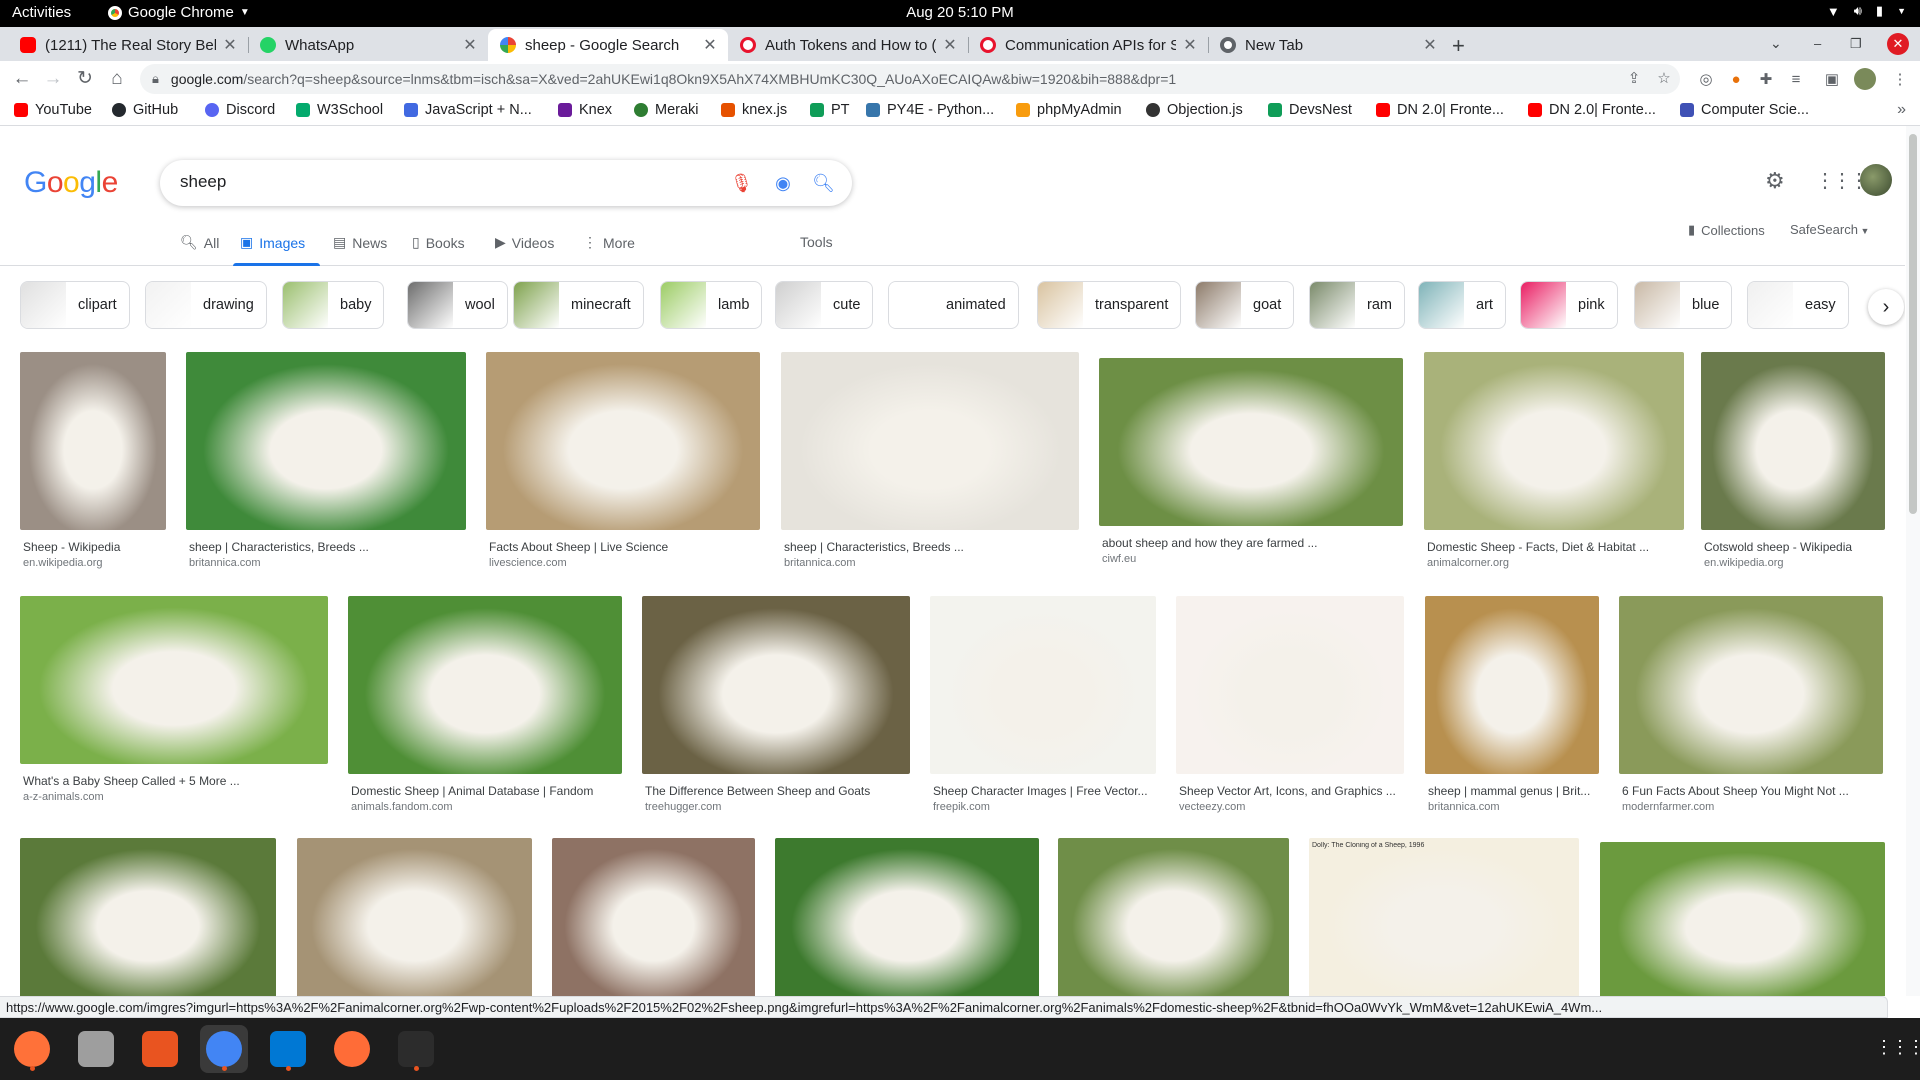 The image size is (1920, 1080). Describe the element at coordinates (960, 12) in the screenshot. I see `clock: Aug 20 5:10 PM` at that location.